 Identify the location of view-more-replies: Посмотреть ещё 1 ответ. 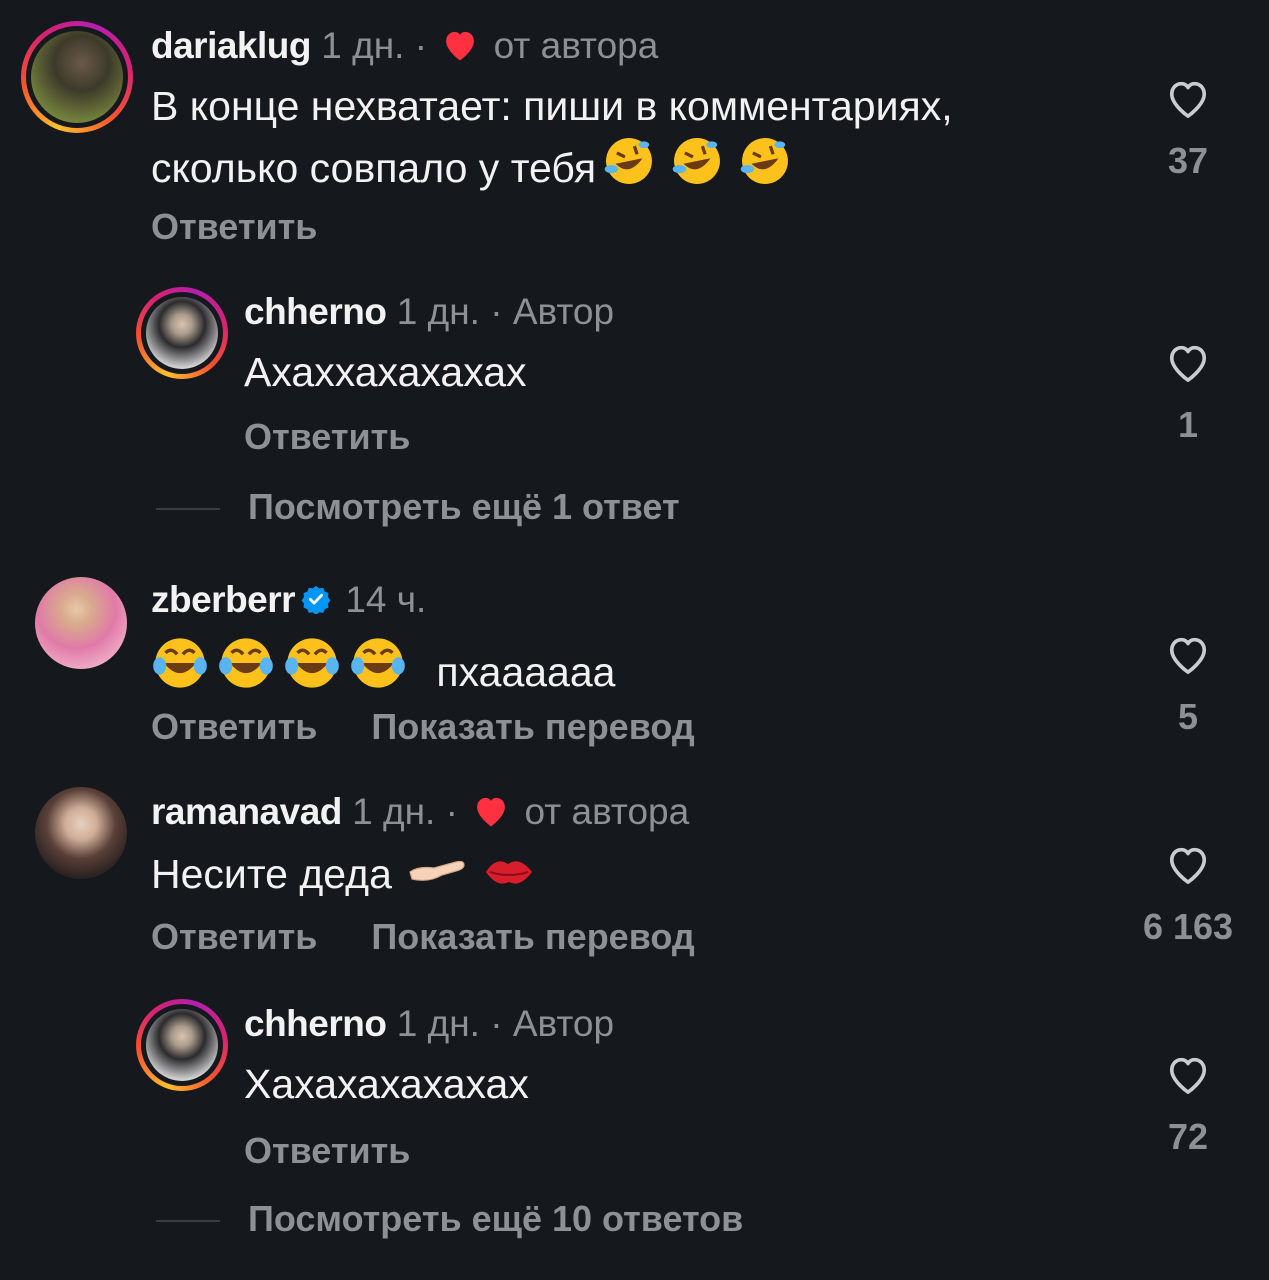
(418, 507).